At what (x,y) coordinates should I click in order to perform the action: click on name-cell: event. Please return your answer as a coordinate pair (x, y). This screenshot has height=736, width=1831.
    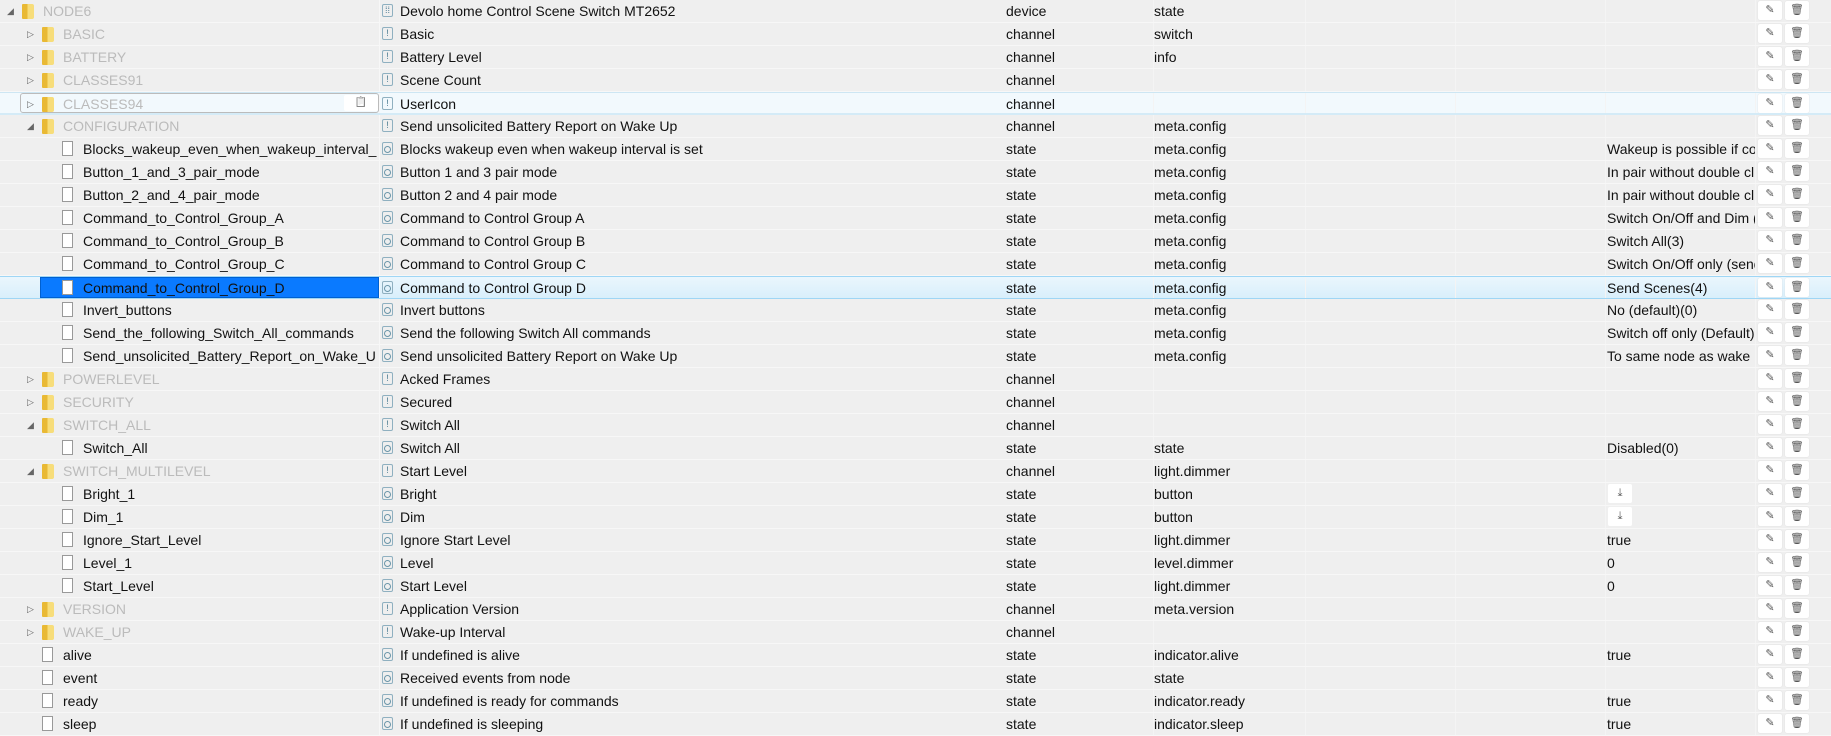
    Looking at the image, I should click on (190, 678).